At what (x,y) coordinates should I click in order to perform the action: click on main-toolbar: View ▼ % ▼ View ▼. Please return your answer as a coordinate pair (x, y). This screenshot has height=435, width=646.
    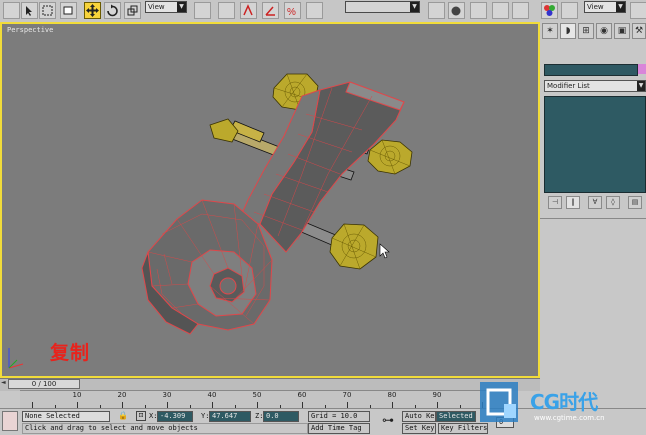
    Looking at the image, I should click on (323, 11).